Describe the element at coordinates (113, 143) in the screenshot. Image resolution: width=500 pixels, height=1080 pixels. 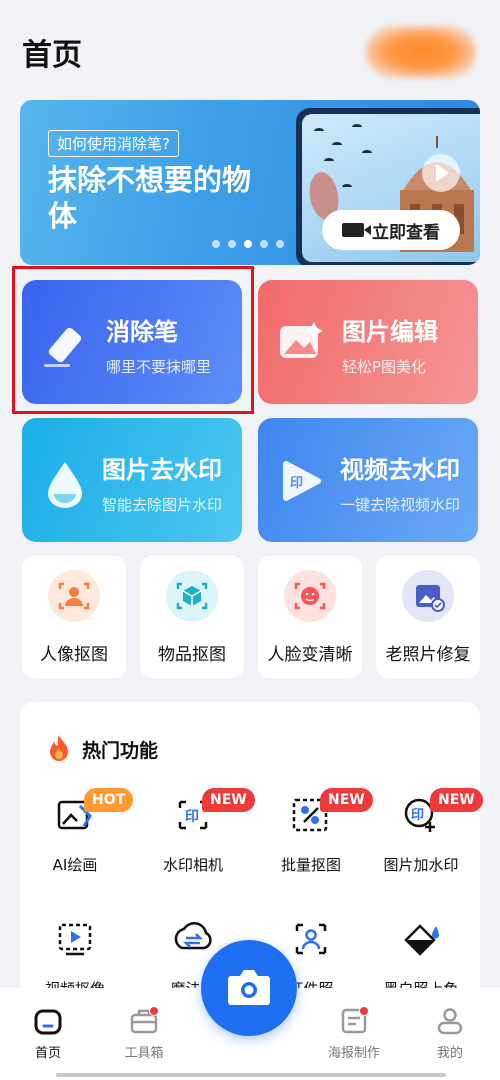
I see `banner-question: 如何使用消除笔?` at that location.